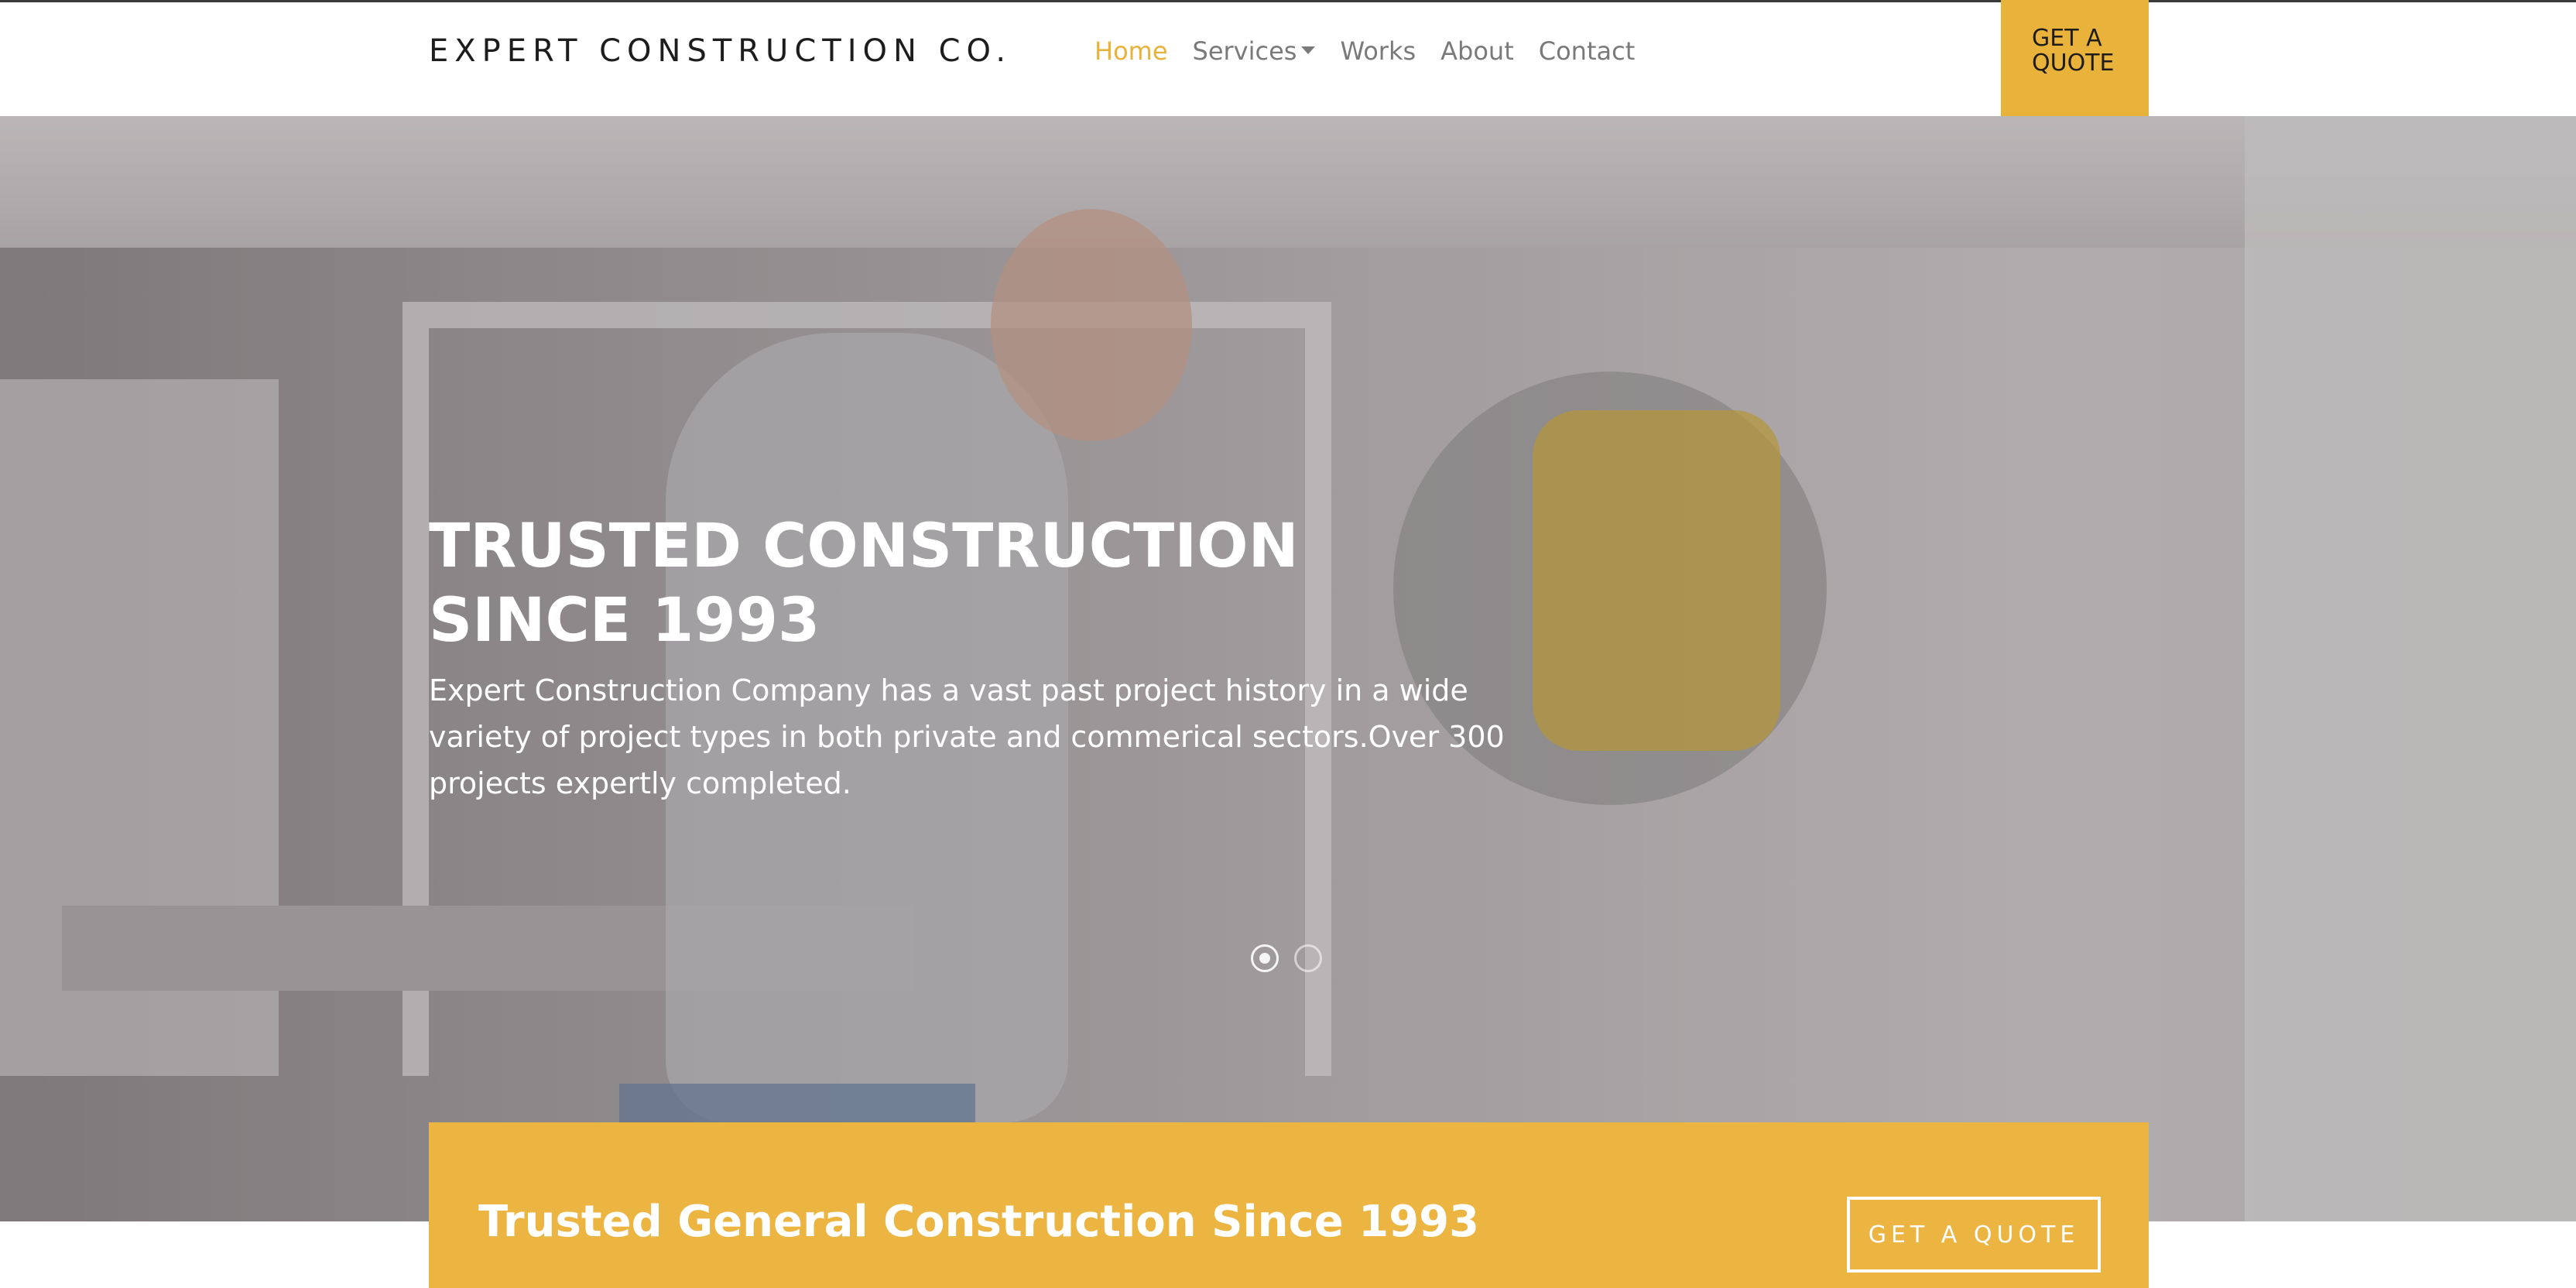 The width and height of the screenshot is (2576, 1288). I want to click on caret-down-icon, so click(1308, 50).